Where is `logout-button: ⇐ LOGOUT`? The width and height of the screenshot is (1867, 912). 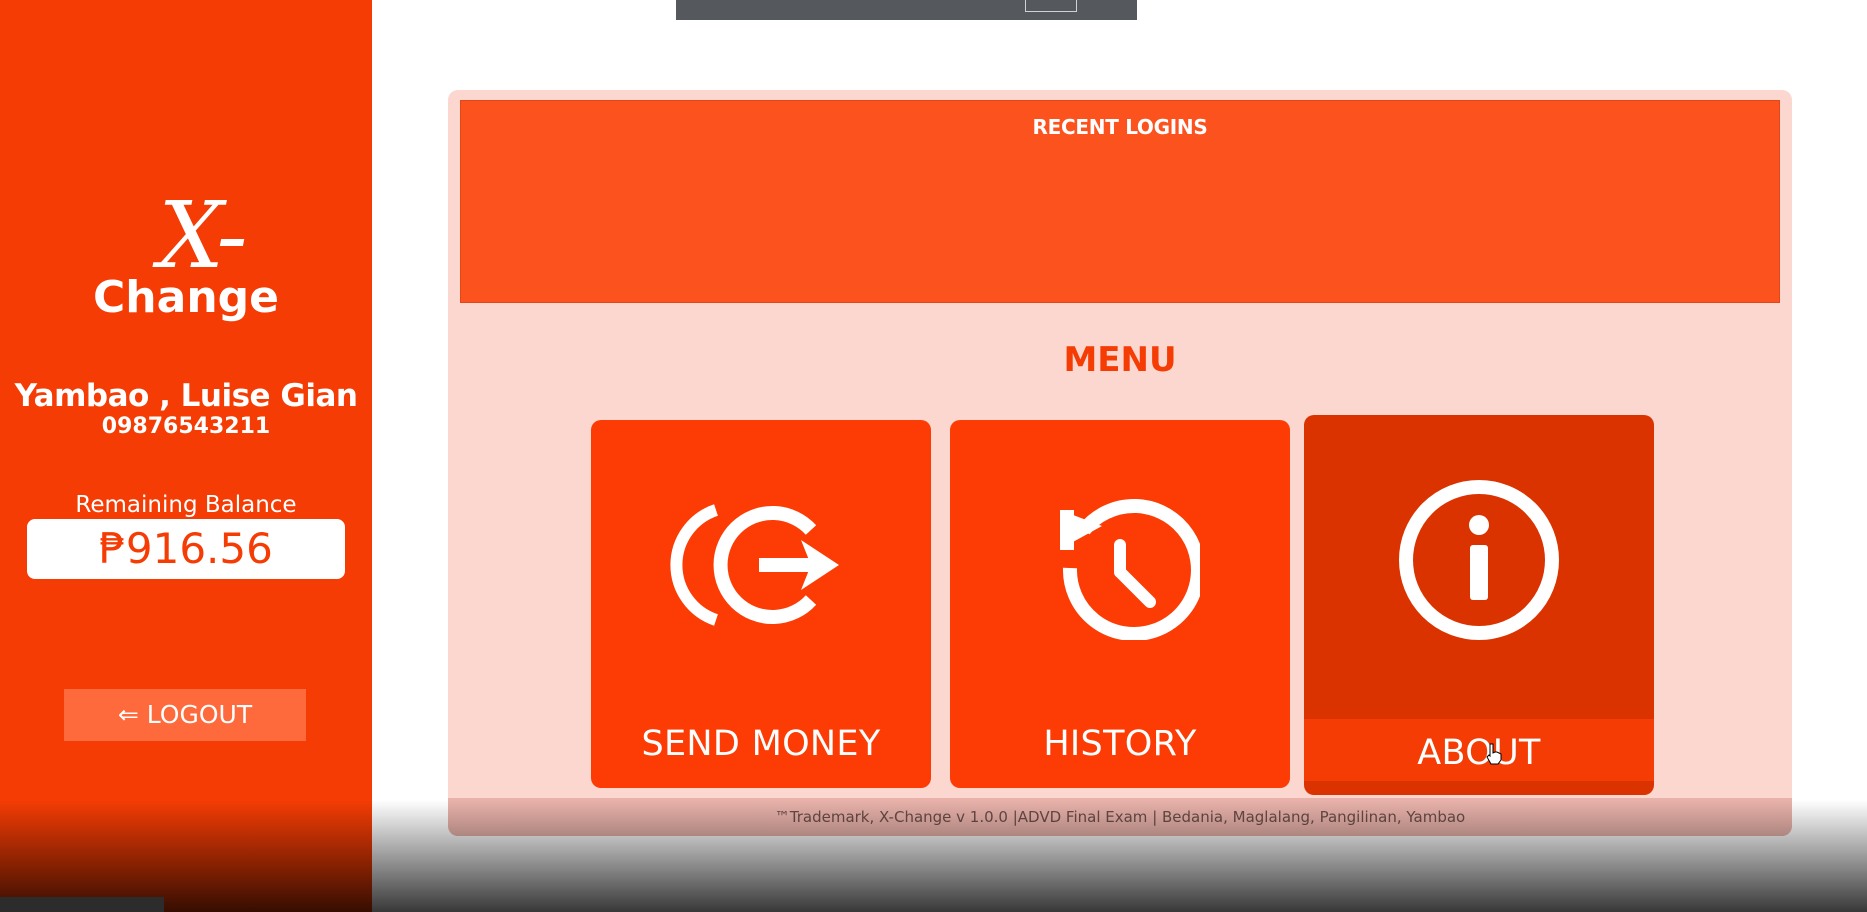 logout-button: ⇐ LOGOUT is located at coordinates (185, 715).